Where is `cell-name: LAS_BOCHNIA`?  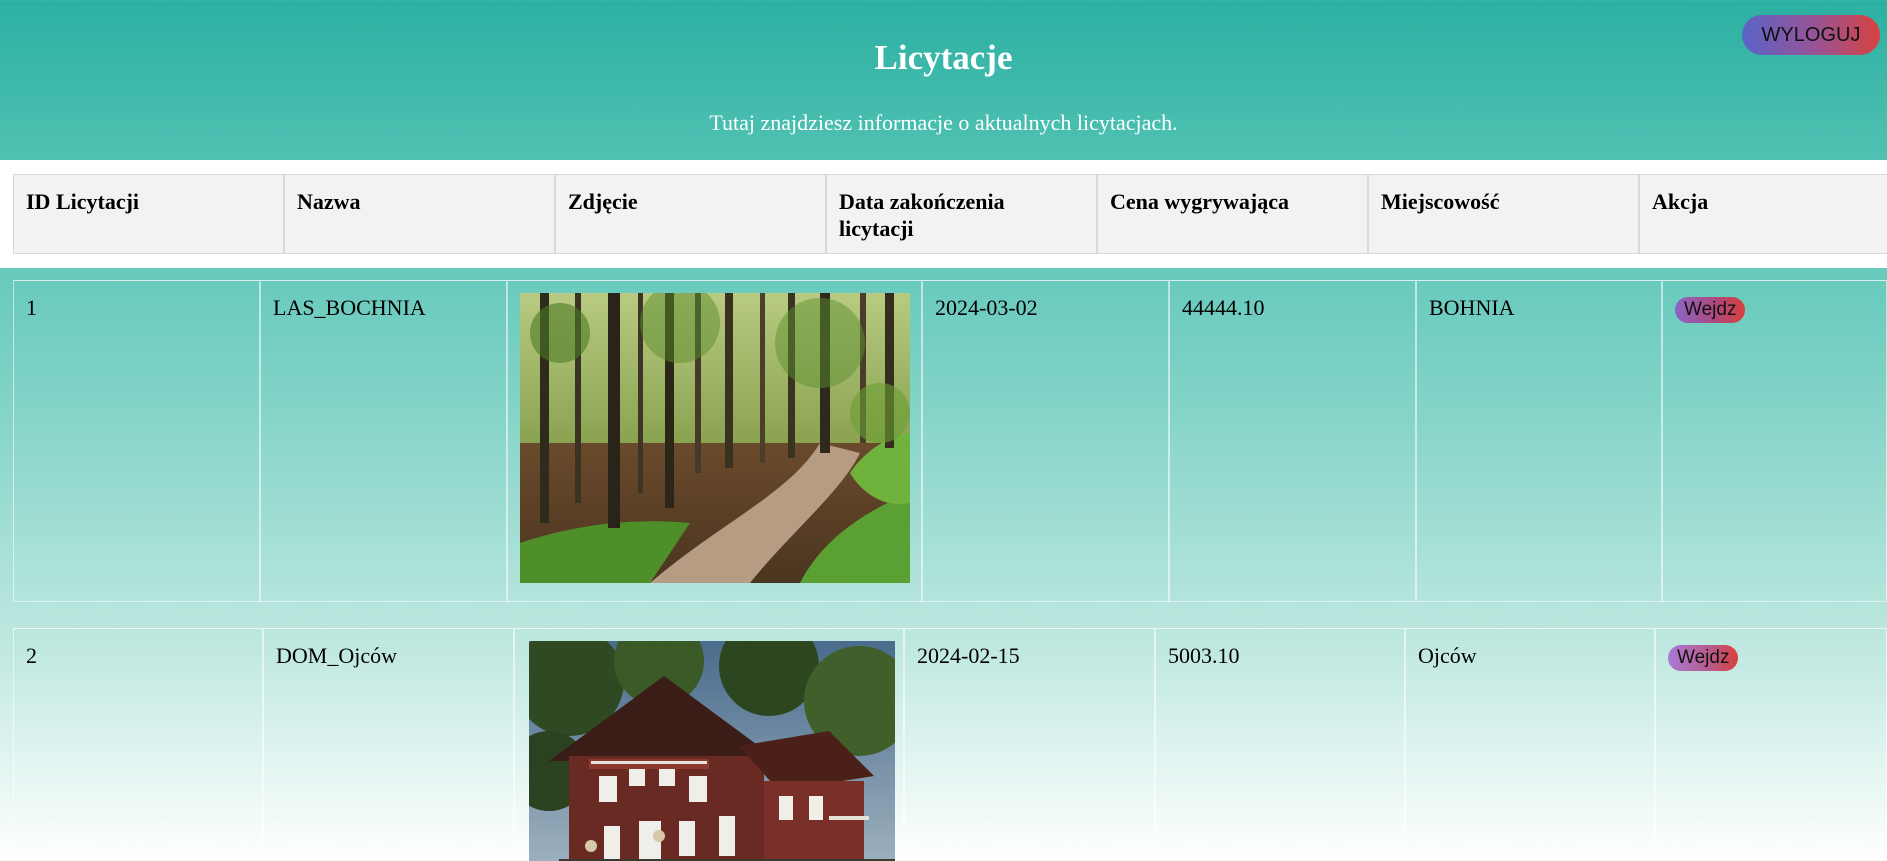 cell-name: LAS_BOCHNIA is located at coordinates (383, 441).